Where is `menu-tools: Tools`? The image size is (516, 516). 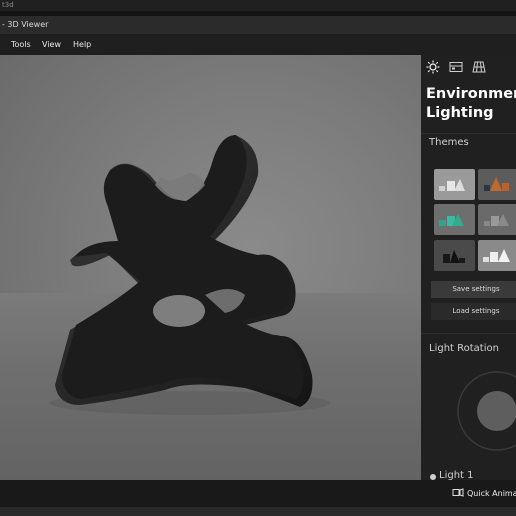 menu-tools: Tools is located at coordinates (21, 44).